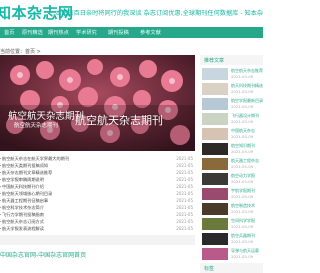 This screenshot has width=320, height=273. Describe the element at coordinates (58, 32) in the screenshot. I see `nav-item-hot: 期刊热点` at that location.